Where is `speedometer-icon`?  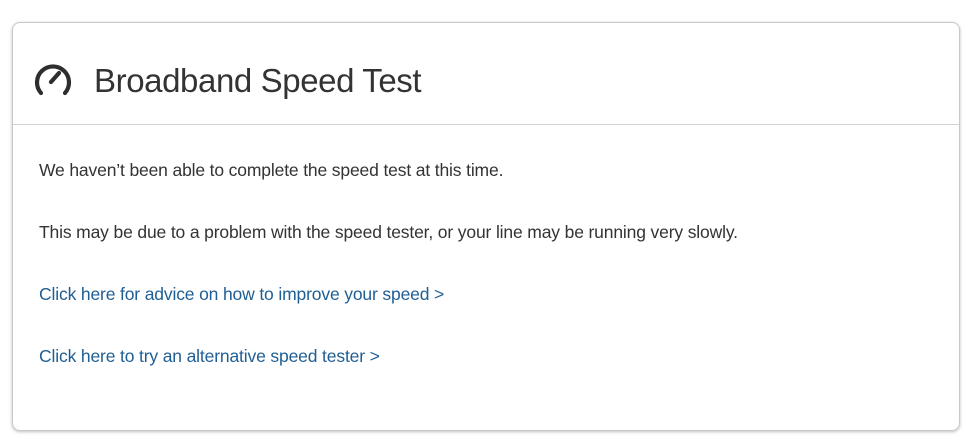 speedometer-icon is located at coordinates (53, 80).